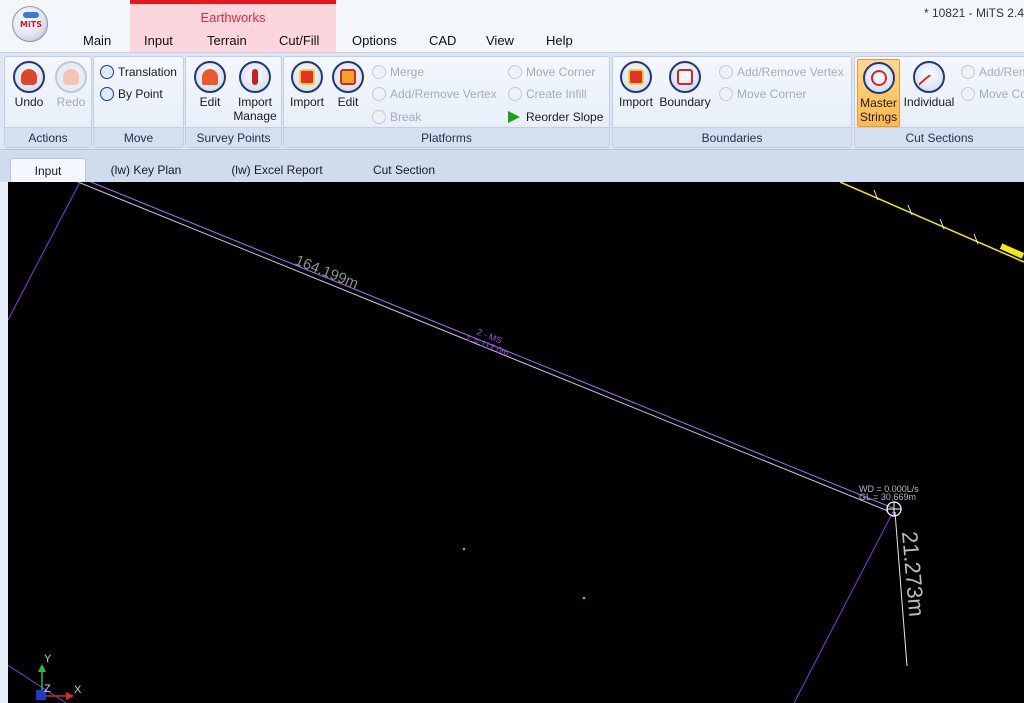 The image size is (1024, 703). I want to click on logo-text: MiTS, so click(31, 24).